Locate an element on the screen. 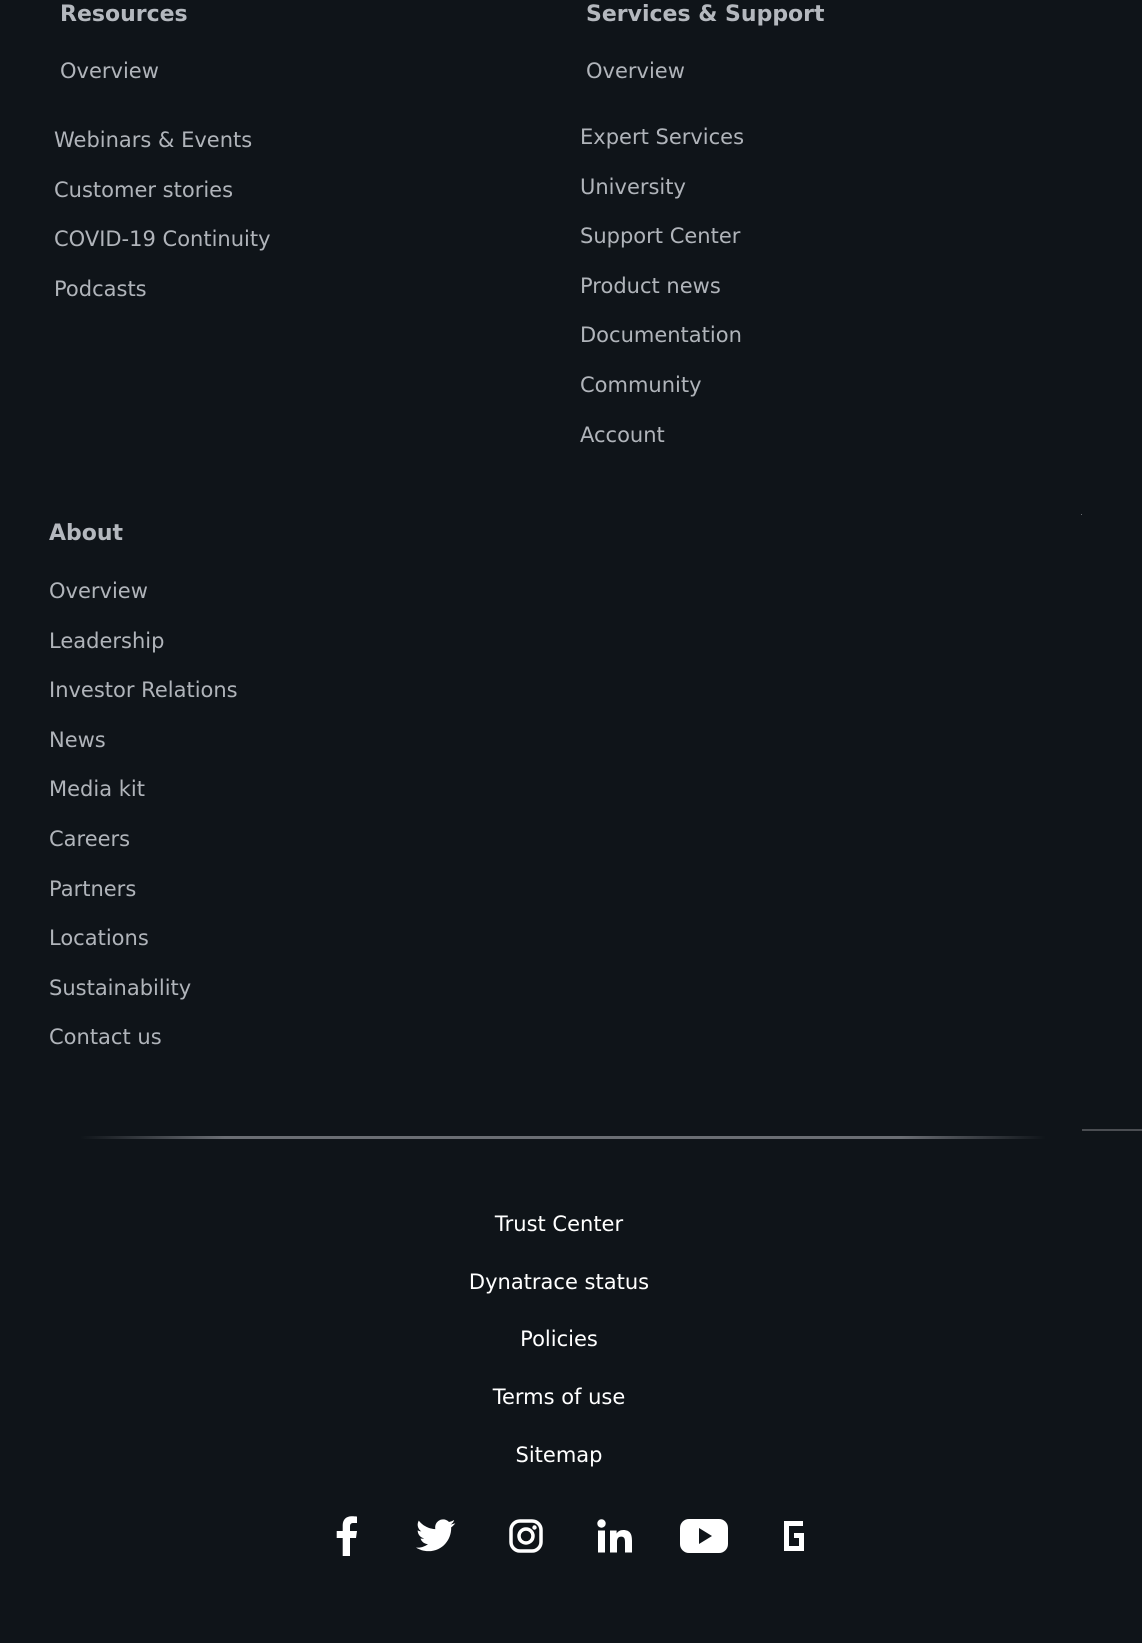 This screenshot has height=1643, width=1142. services-link-overview: Overview is located at coordinates (635, 71).